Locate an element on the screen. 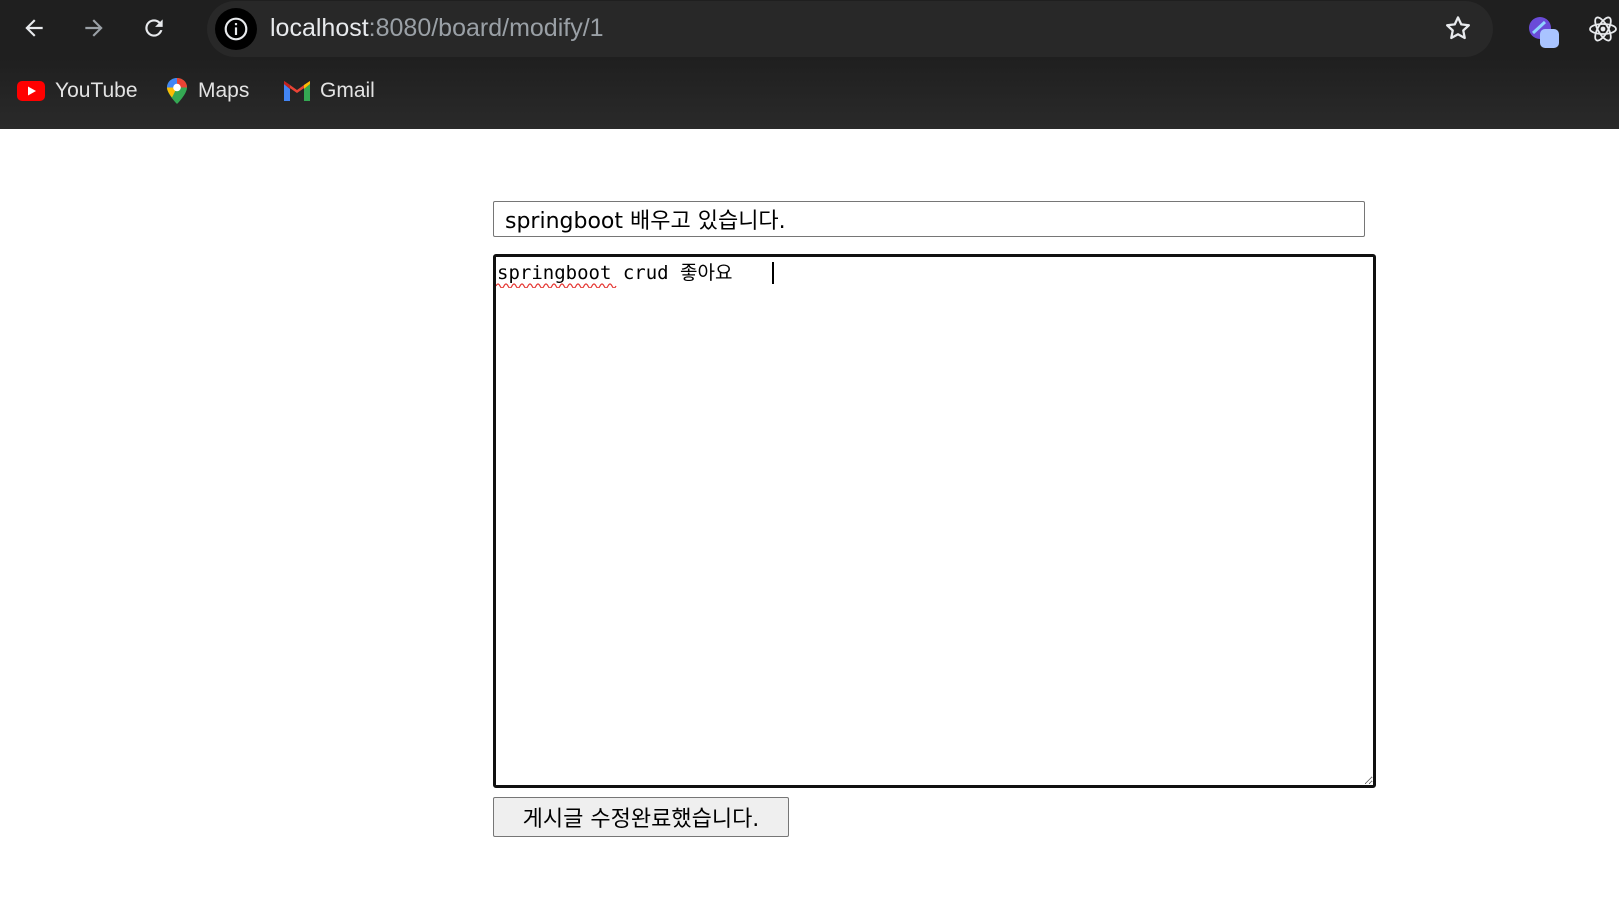 This screenshot has width=1619, height=915. bookmark-label: Maps is located at coordinates (224, 90).